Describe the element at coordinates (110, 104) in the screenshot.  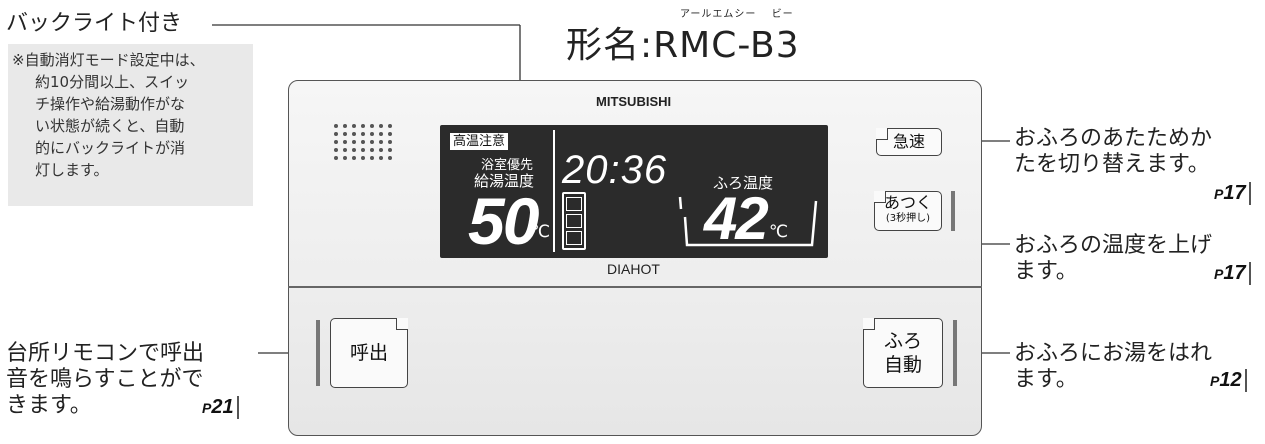
I see `note-line: チ操作や給湯動作がな` at that location.